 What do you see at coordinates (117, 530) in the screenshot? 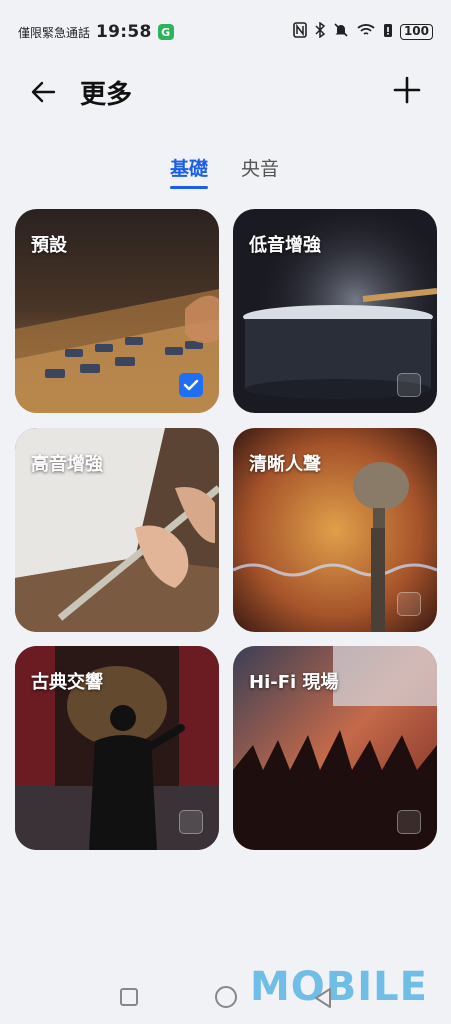
I see `preset-card-treble-boost: 高音增強` at bounding box center [117, 530].